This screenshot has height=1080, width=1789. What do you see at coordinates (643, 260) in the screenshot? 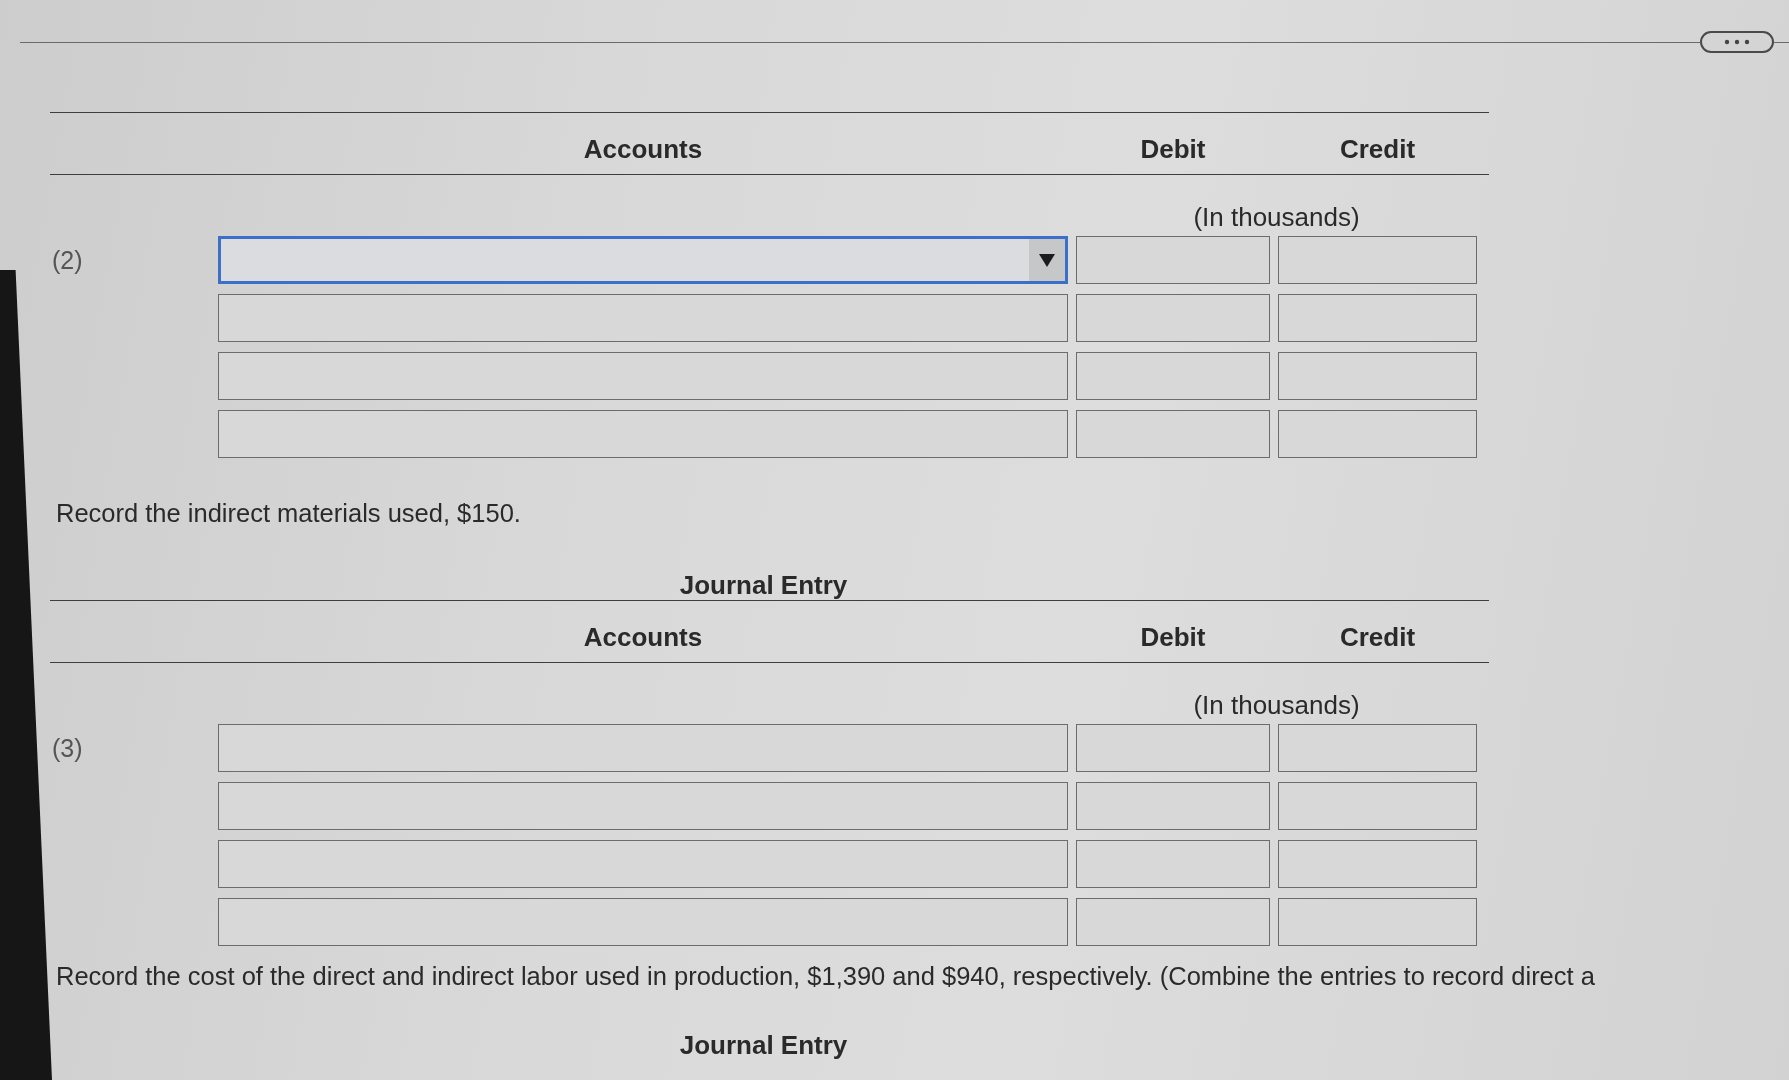
I see `account-dropdown` at bounding box center [643, 260].